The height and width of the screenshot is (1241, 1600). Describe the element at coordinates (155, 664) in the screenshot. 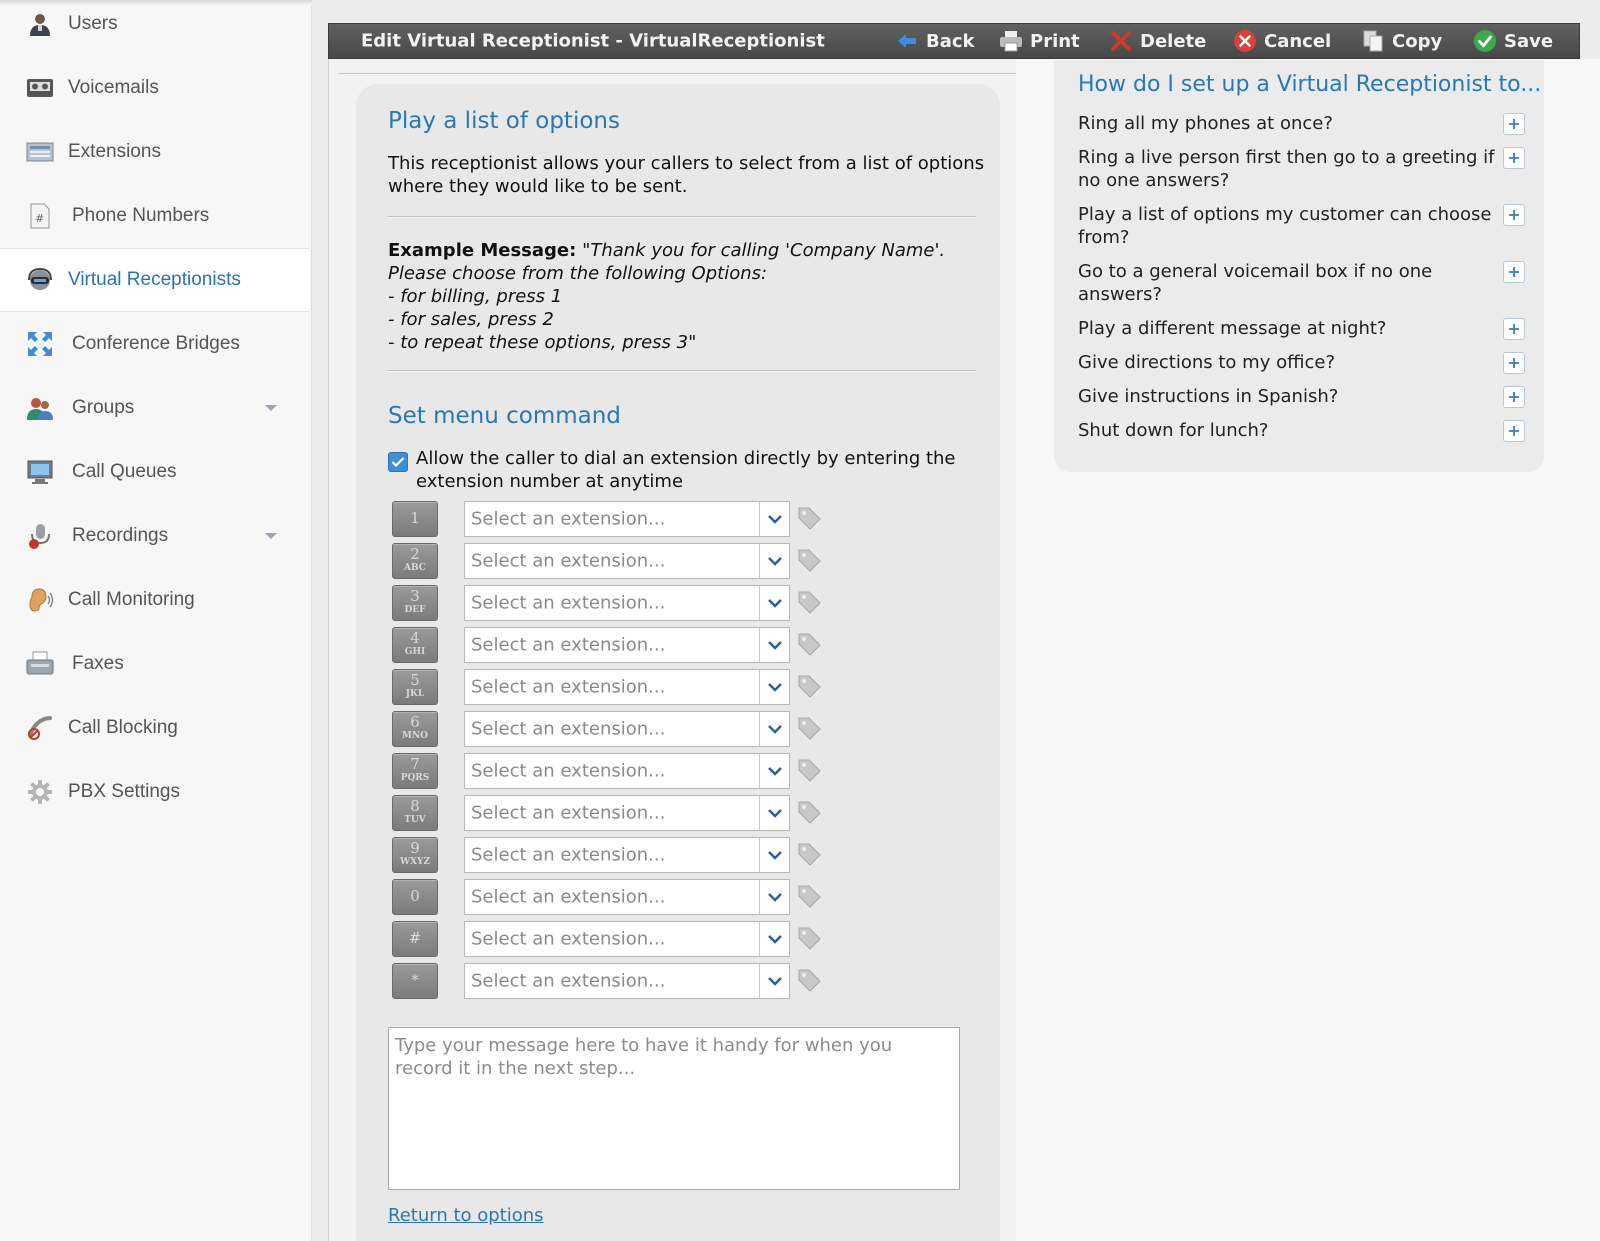

I see `sidebar-item-faxes: Faxes` at that location.